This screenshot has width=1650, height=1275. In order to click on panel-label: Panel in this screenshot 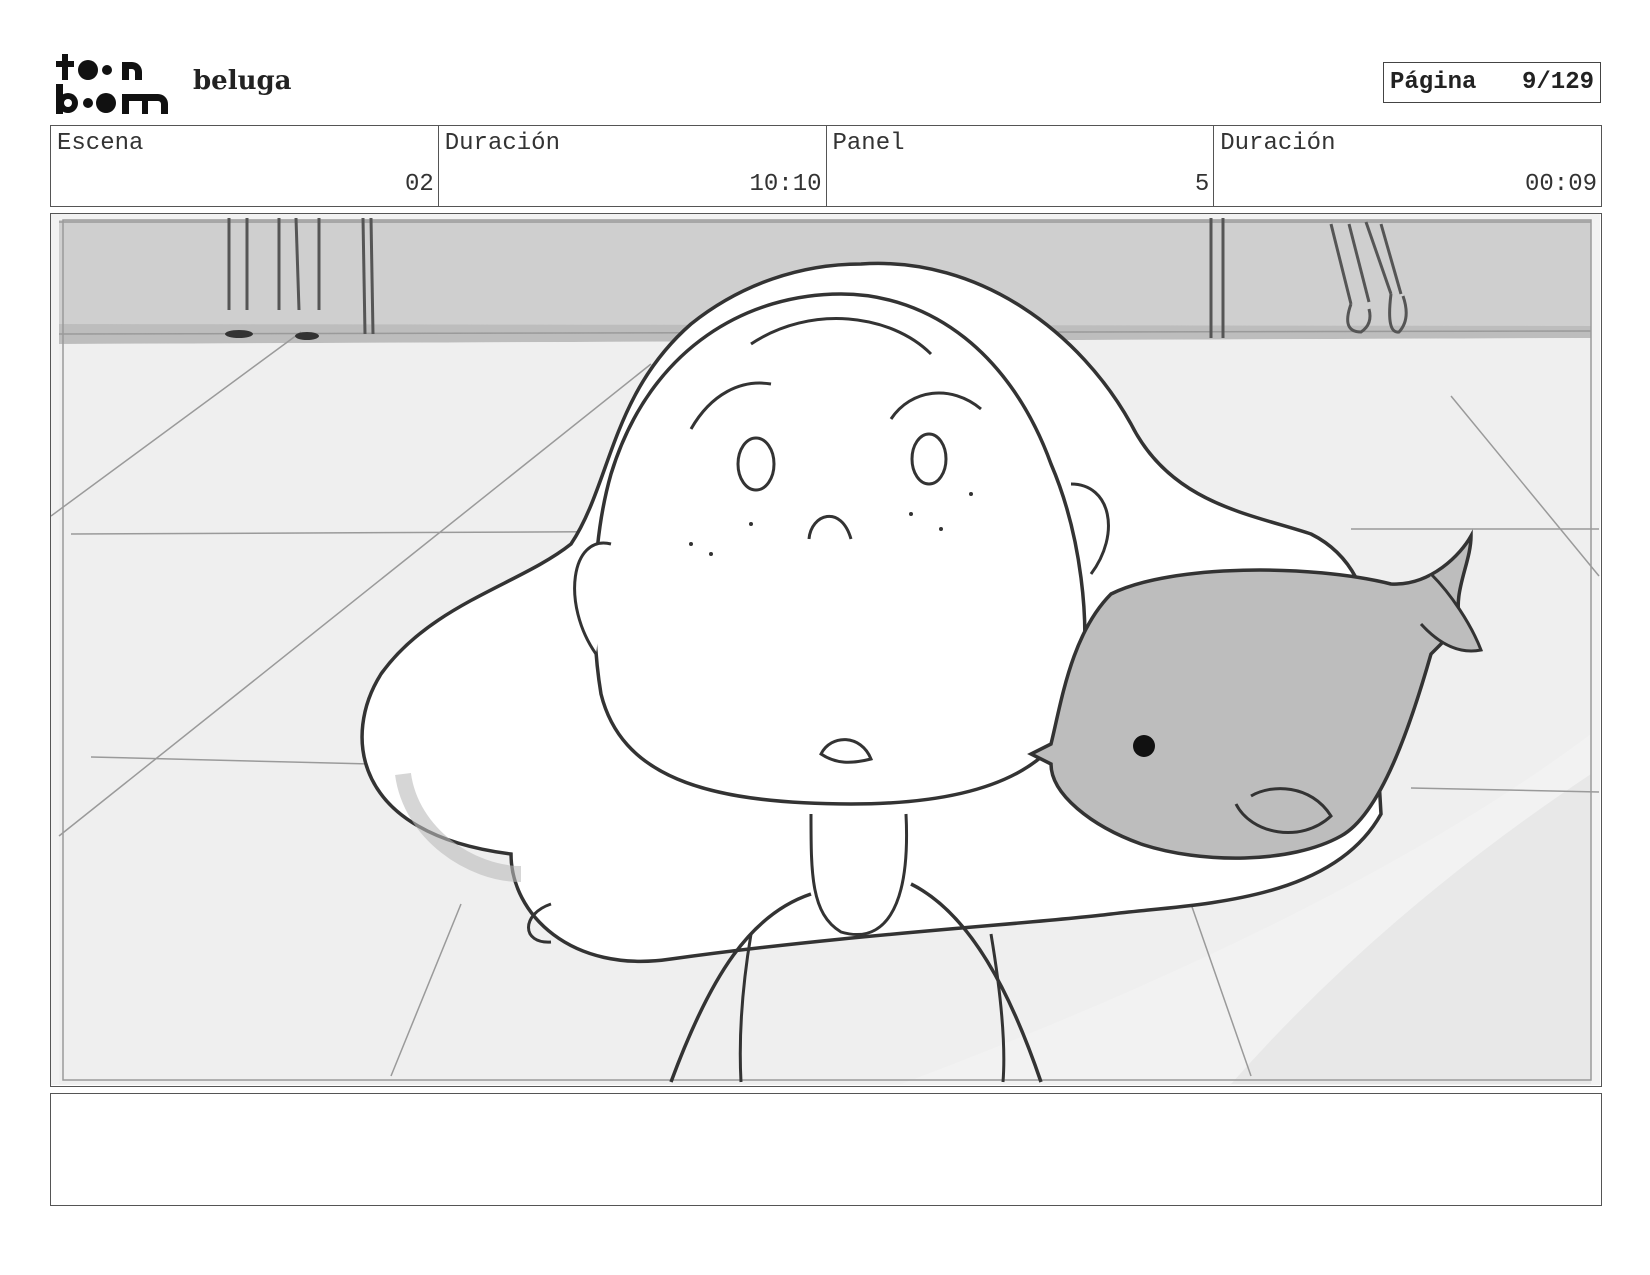, I will do `click(868, 143)`.